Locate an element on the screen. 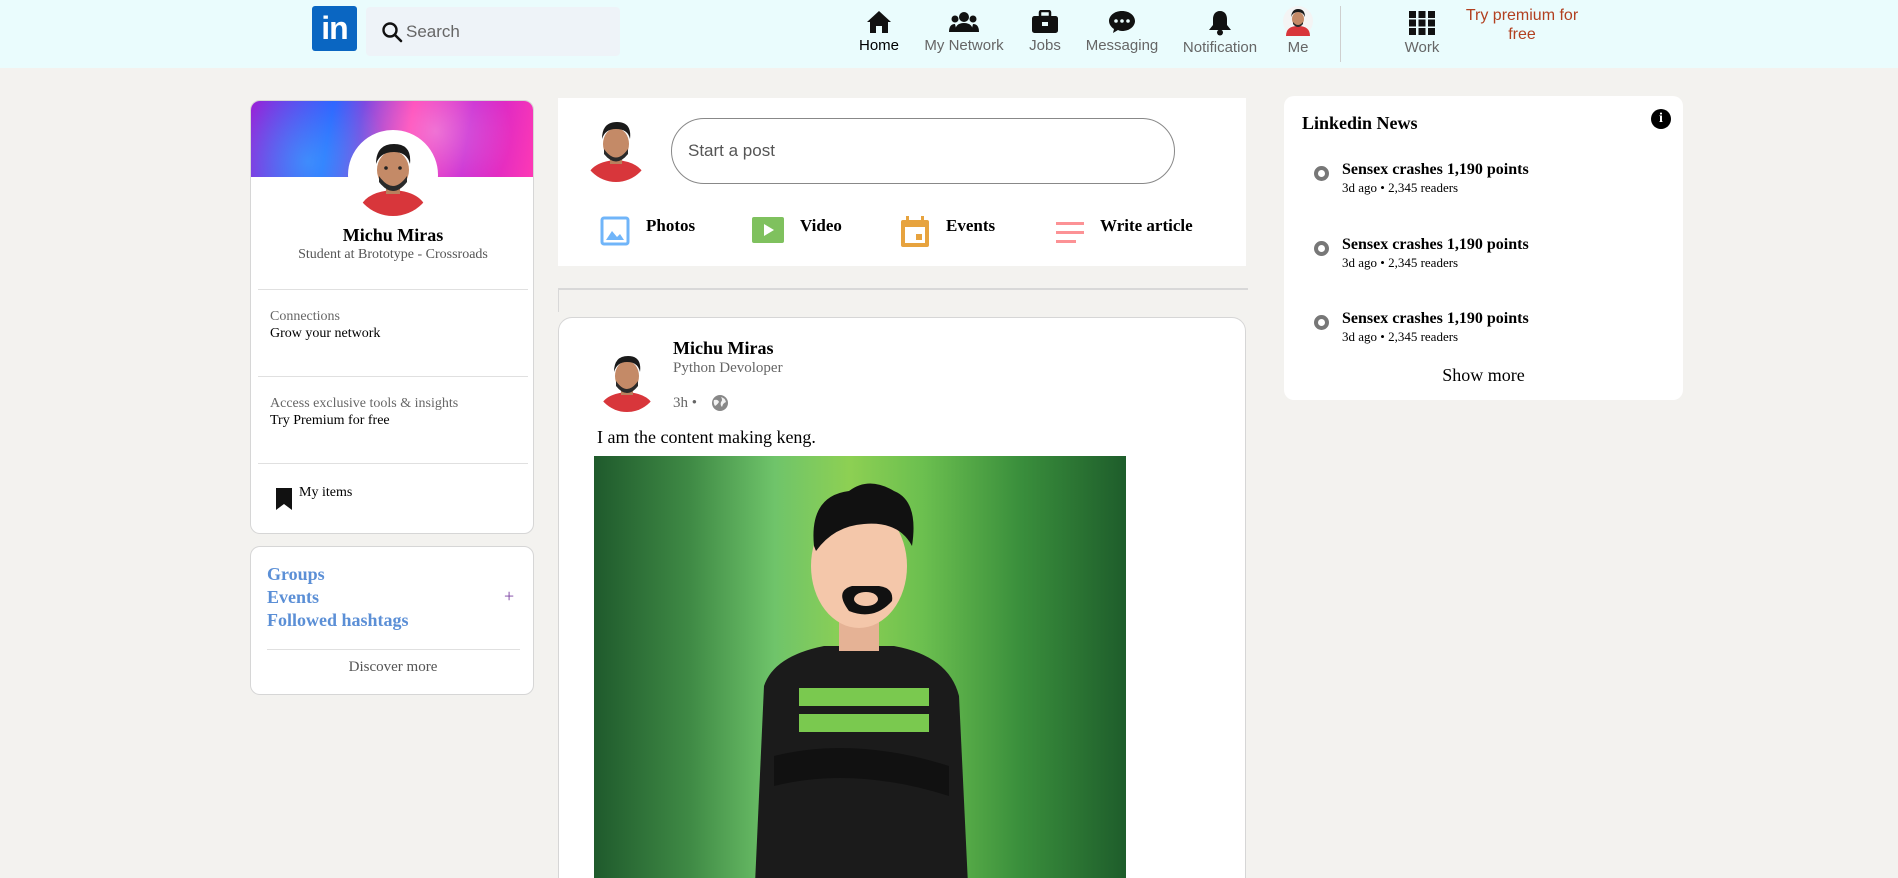  linkedin-logo: in is located at coordinates (334, 28).